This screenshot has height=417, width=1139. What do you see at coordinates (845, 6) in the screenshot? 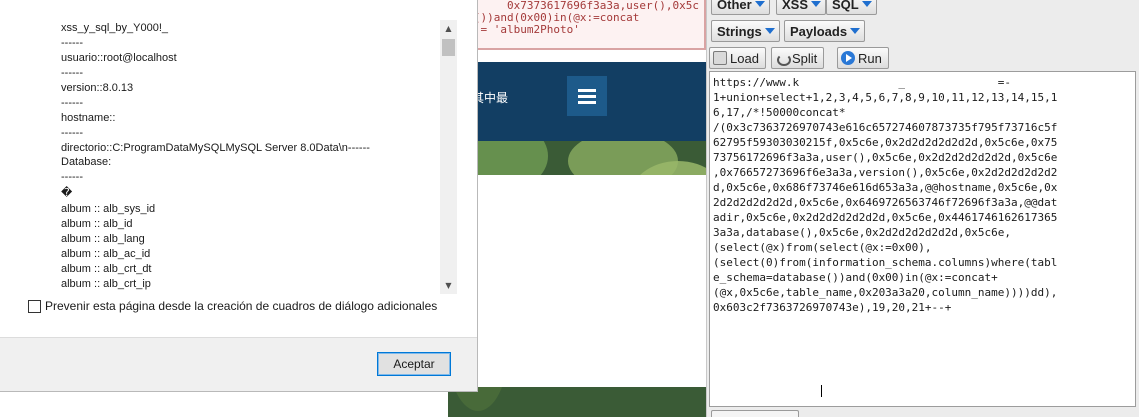
I see `sql-menu-label: SQL` at bounding box center [845, 6].